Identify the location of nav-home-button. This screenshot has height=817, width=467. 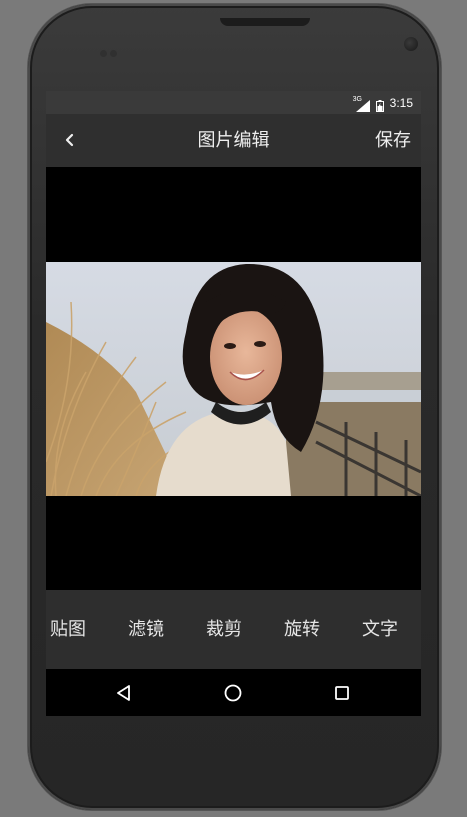
(233, 693).